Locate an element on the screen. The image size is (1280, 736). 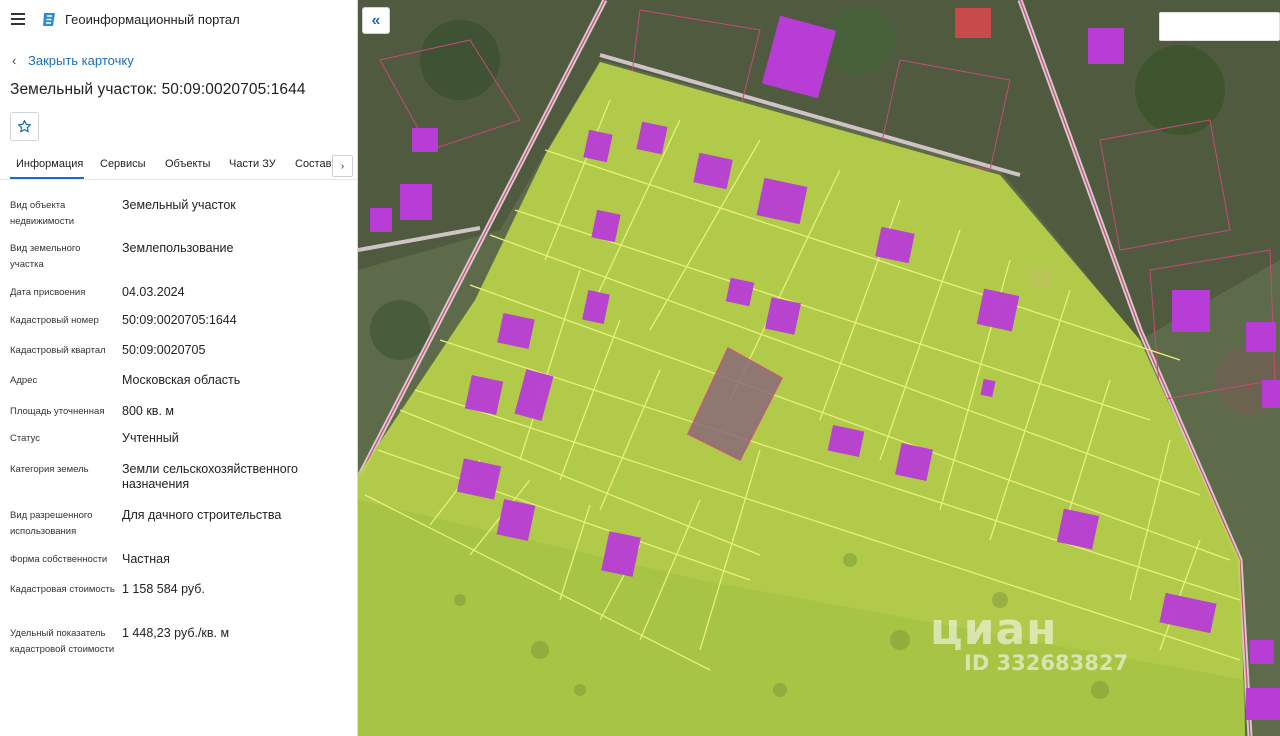
star-icon is located at coordinates (24, 126).